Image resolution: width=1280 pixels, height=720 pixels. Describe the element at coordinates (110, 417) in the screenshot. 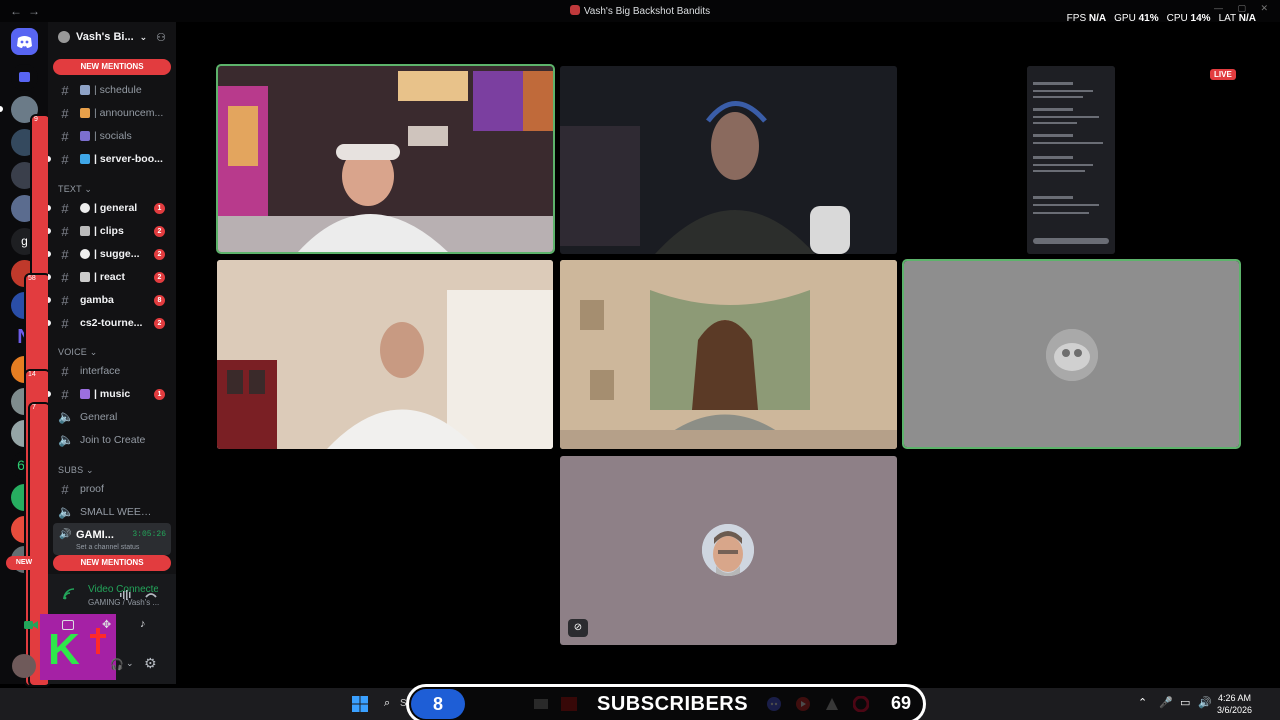

I see `voice-channel-general: 🔈 General` at that location.